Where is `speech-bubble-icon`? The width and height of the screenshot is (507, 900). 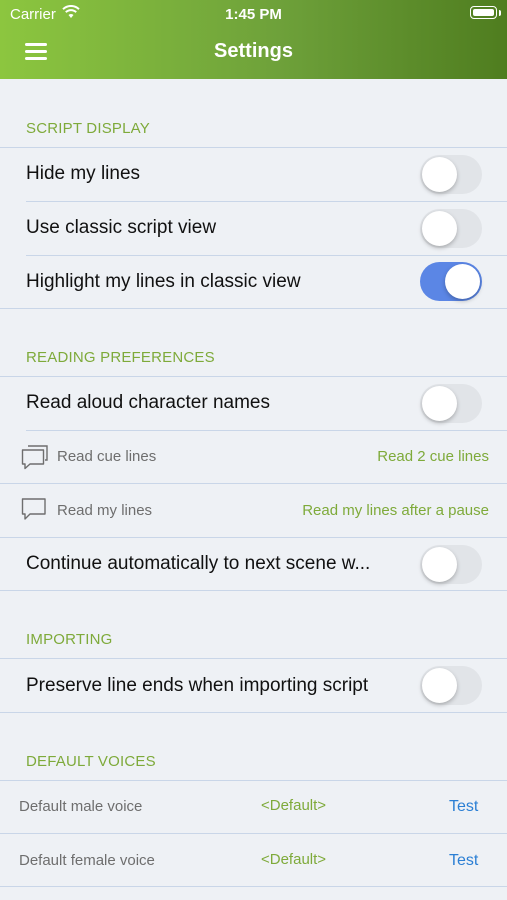
speech-bubble-icon is located at coordinates (33, 509).